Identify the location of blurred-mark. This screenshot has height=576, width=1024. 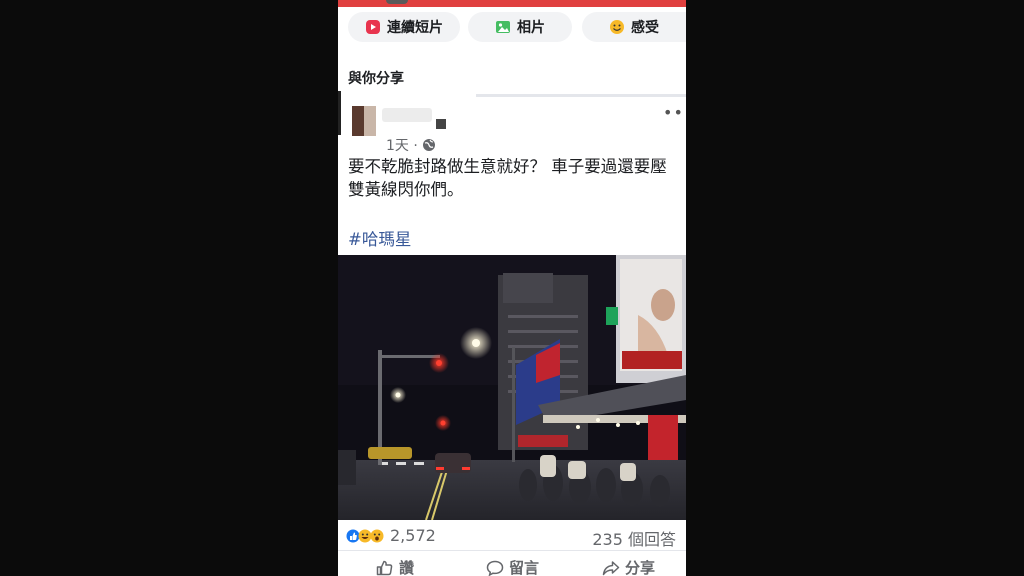
(441, 124).